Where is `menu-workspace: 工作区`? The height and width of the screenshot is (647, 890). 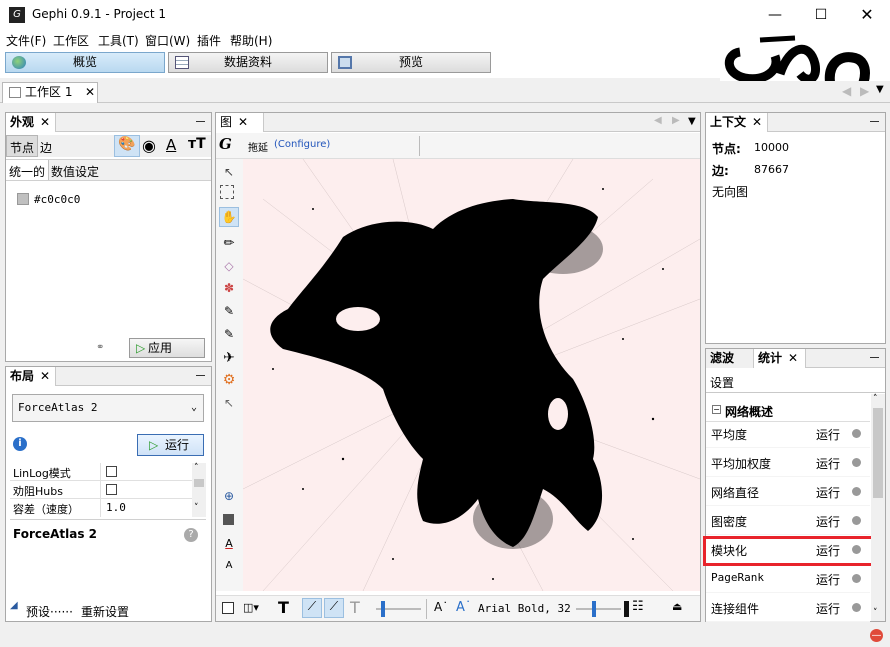
menu-workspace: 工作区 is located at coordinates (71, 40).